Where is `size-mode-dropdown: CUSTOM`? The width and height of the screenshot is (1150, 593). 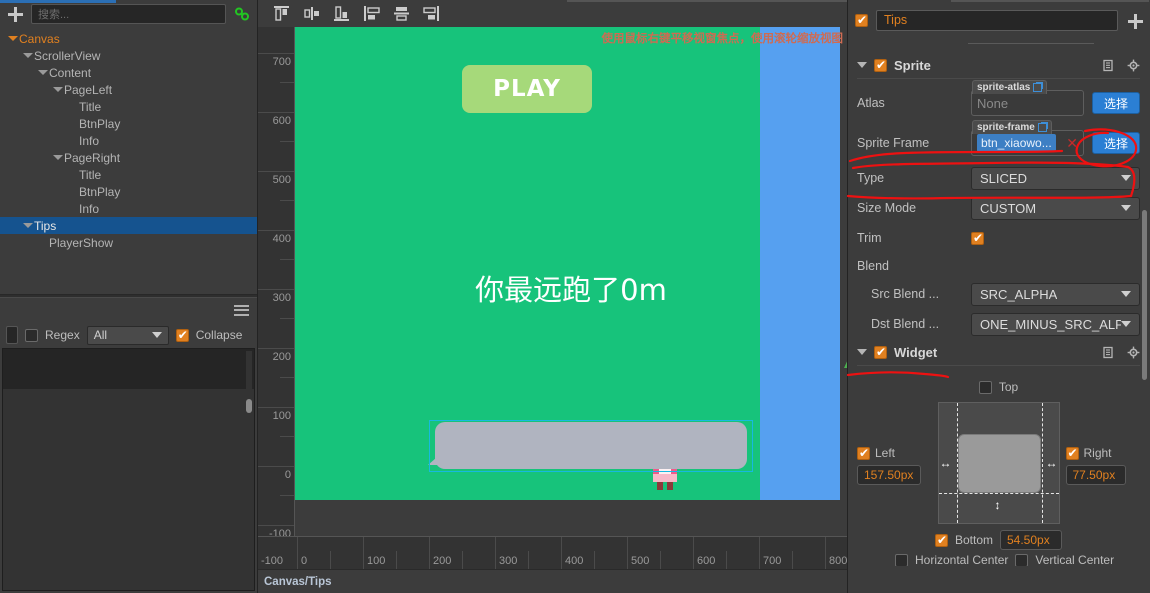 size-mode-dropdown: CUSTOM is located at coordinates (1055, 208).